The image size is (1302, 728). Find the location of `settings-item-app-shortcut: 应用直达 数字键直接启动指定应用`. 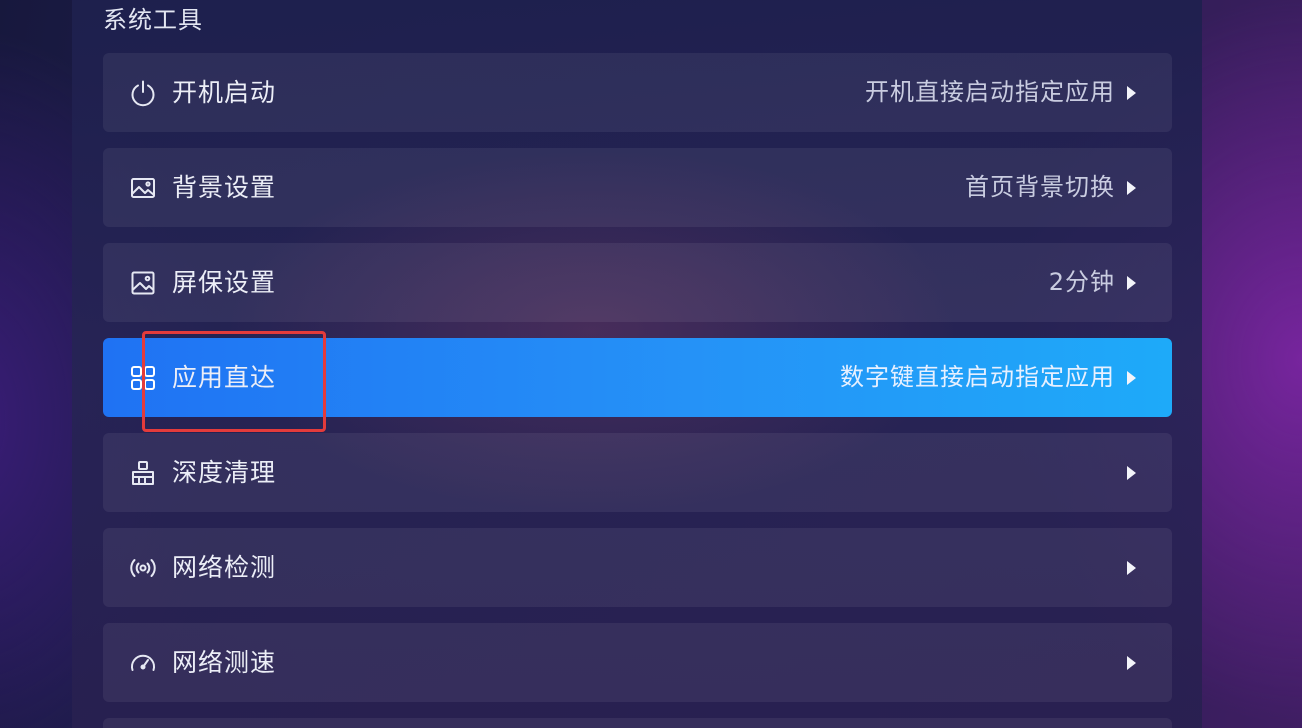

settings-item-app-shortcut: 应用直达 数字键直接启动指定应用 is located at coordinates (637, 377).